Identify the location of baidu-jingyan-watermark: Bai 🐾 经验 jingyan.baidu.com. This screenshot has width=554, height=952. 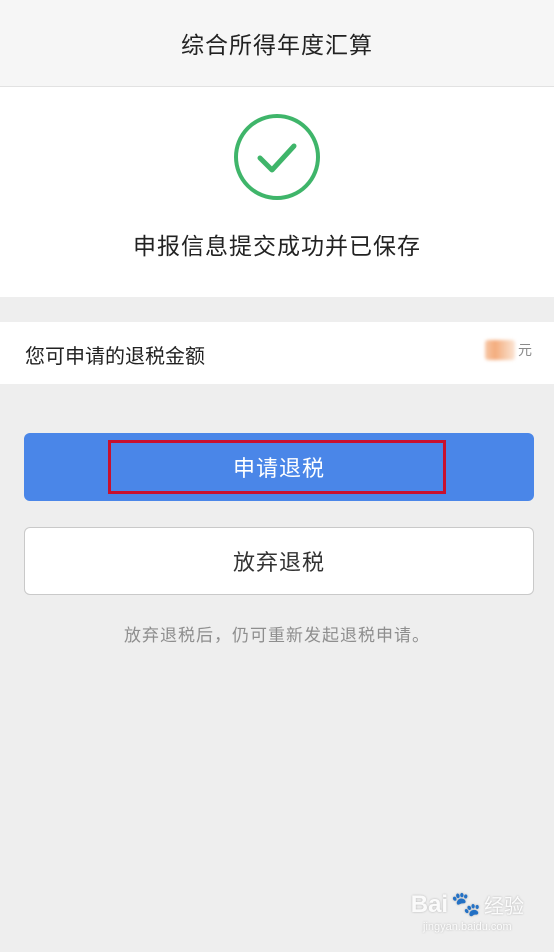
(467, 912).